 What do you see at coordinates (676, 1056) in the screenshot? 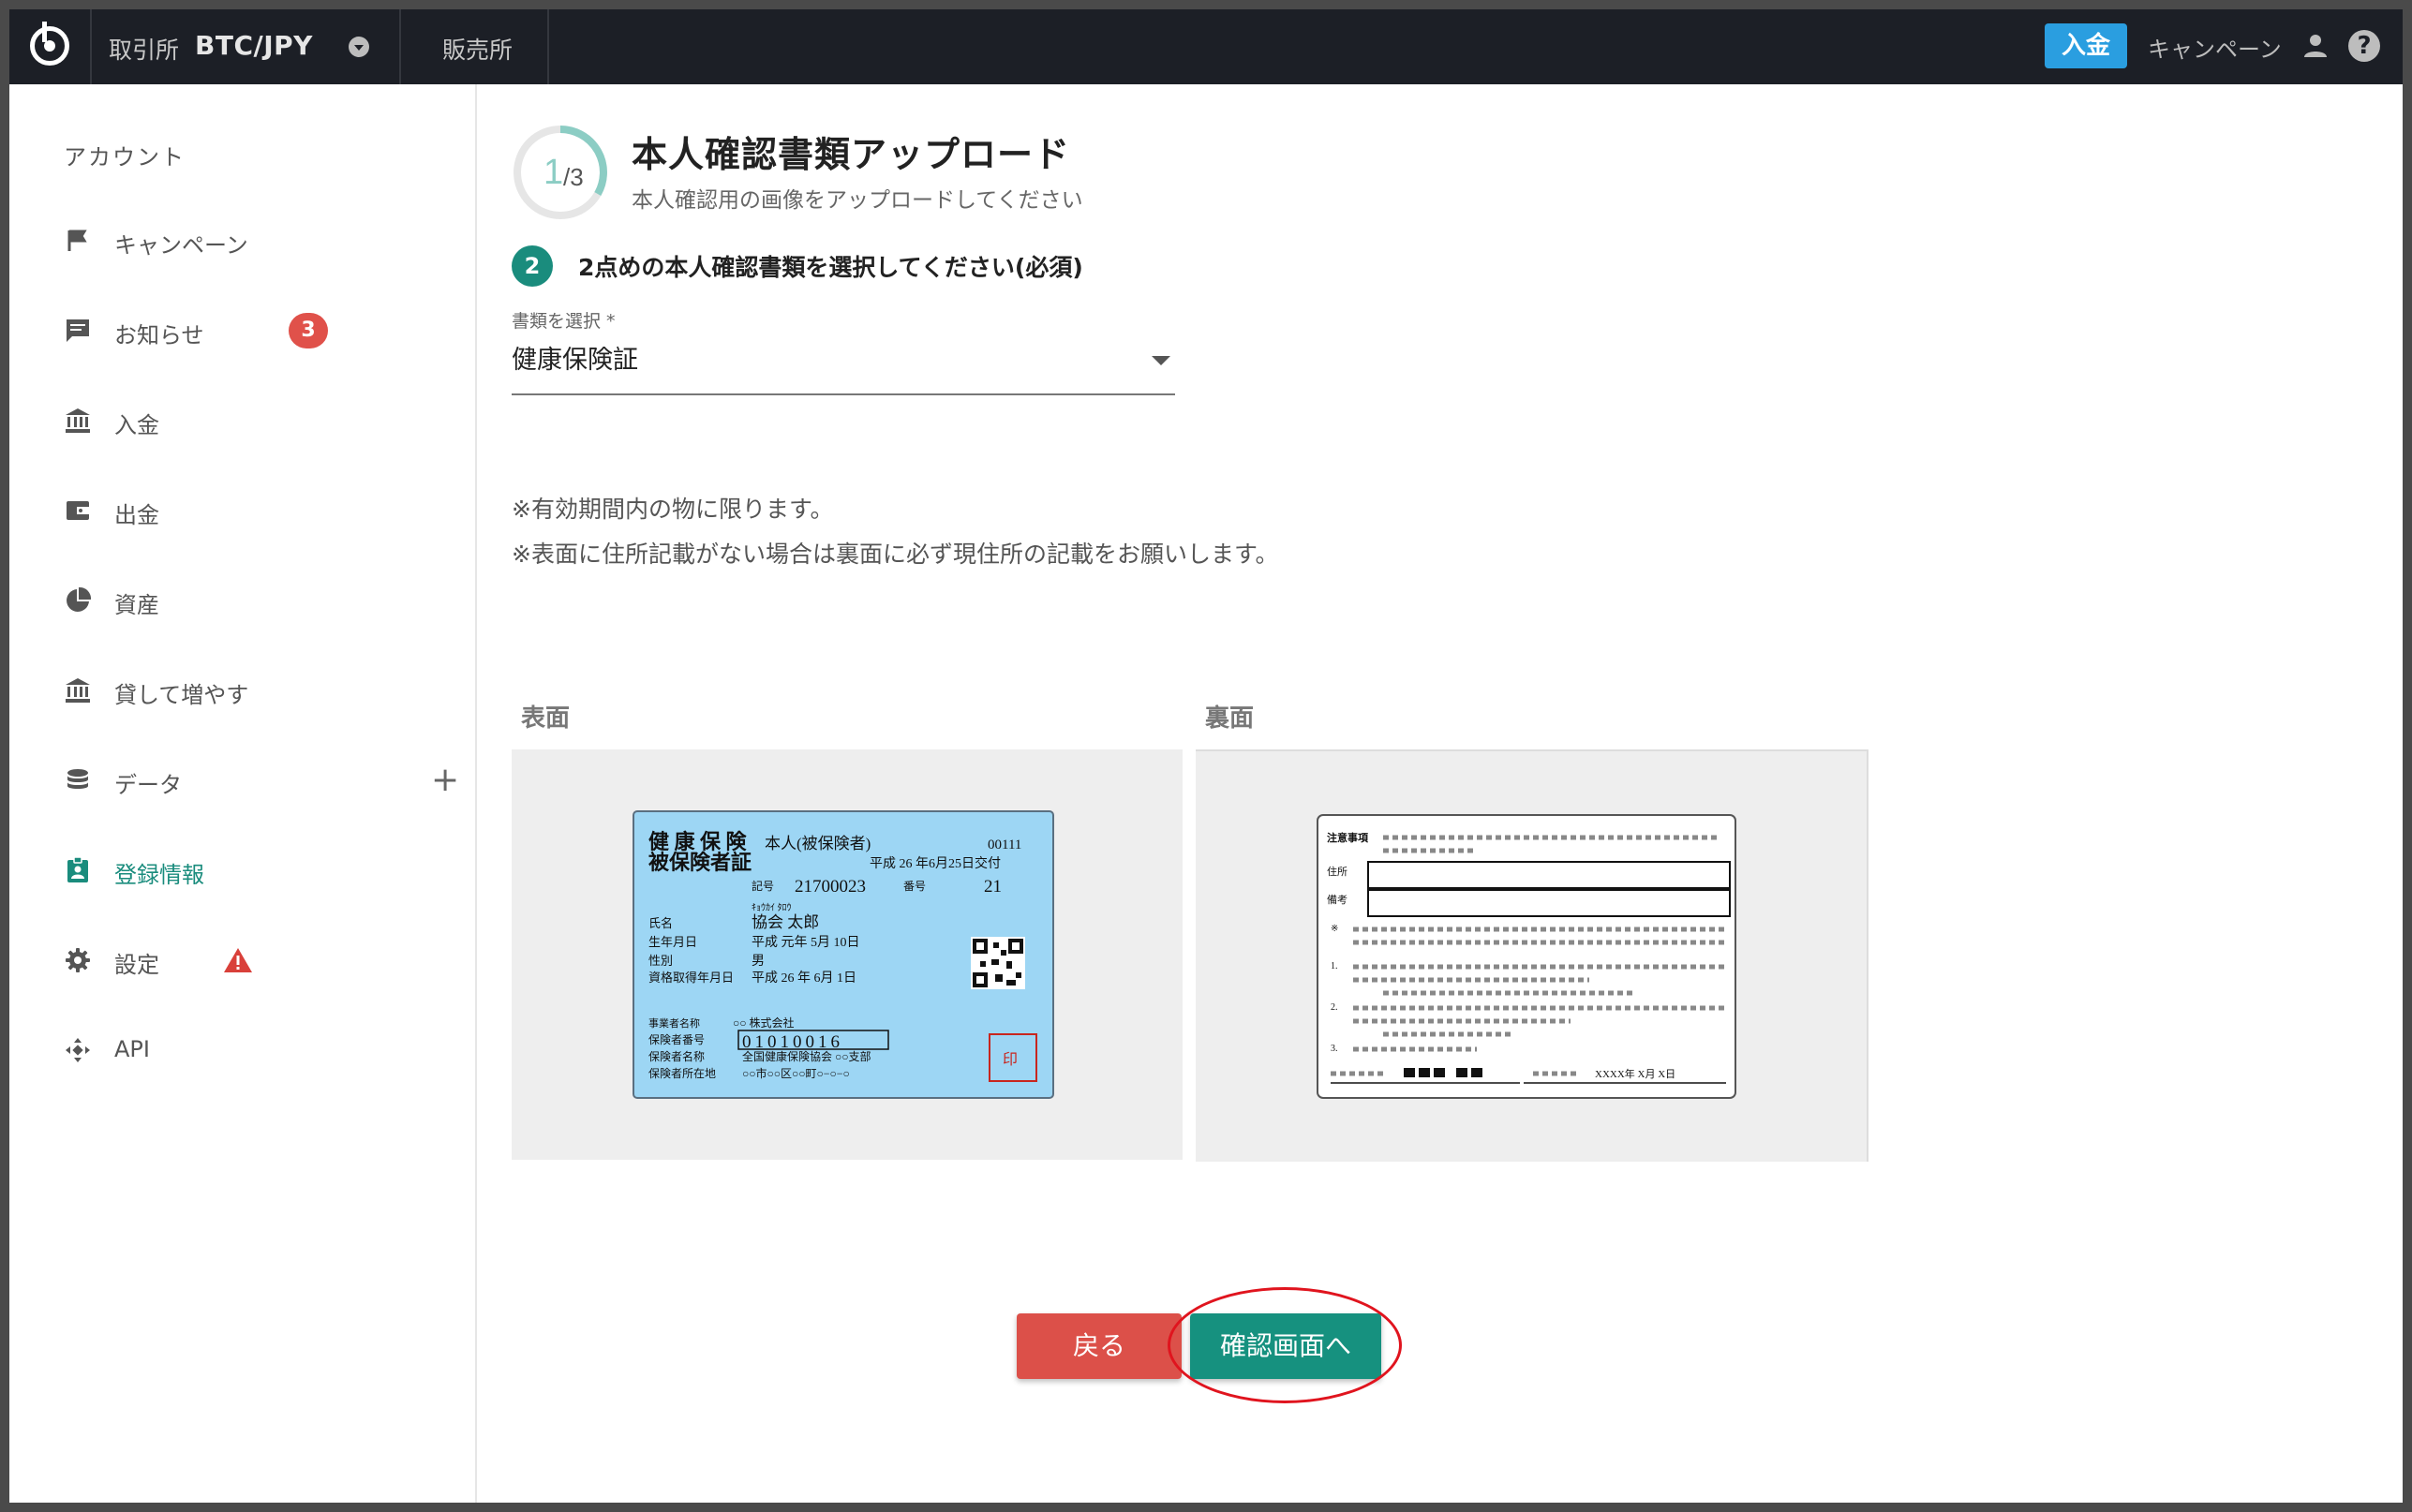
I see `card-insurer-name-label: 保険者名称` at bounding box center [676, 1056].